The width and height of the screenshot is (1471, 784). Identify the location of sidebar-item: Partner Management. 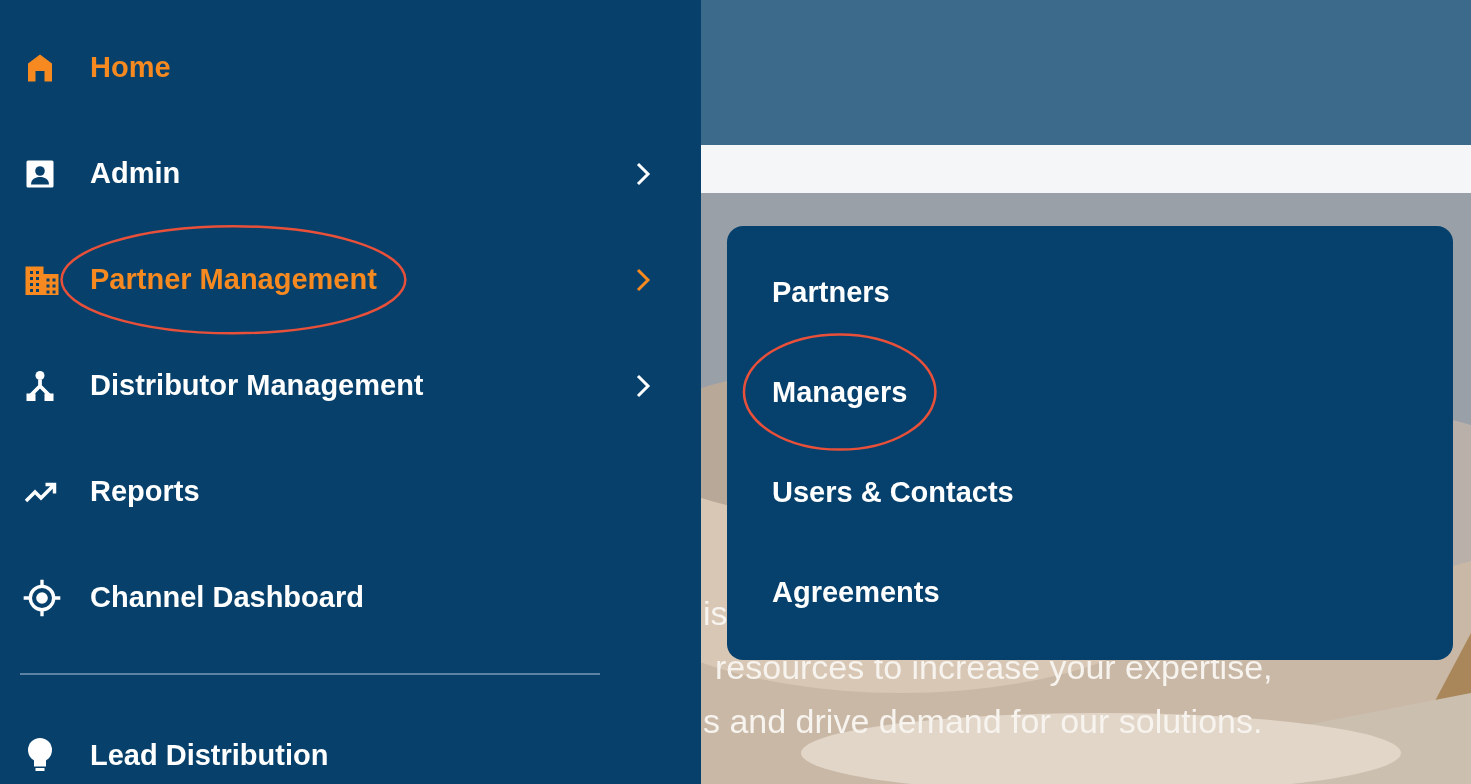
(350, 280).